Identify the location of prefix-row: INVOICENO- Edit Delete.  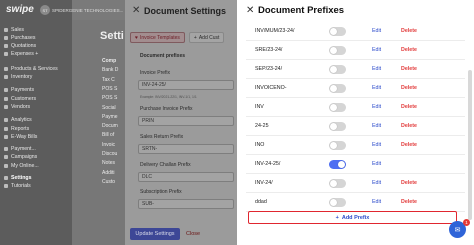
(355, 88).